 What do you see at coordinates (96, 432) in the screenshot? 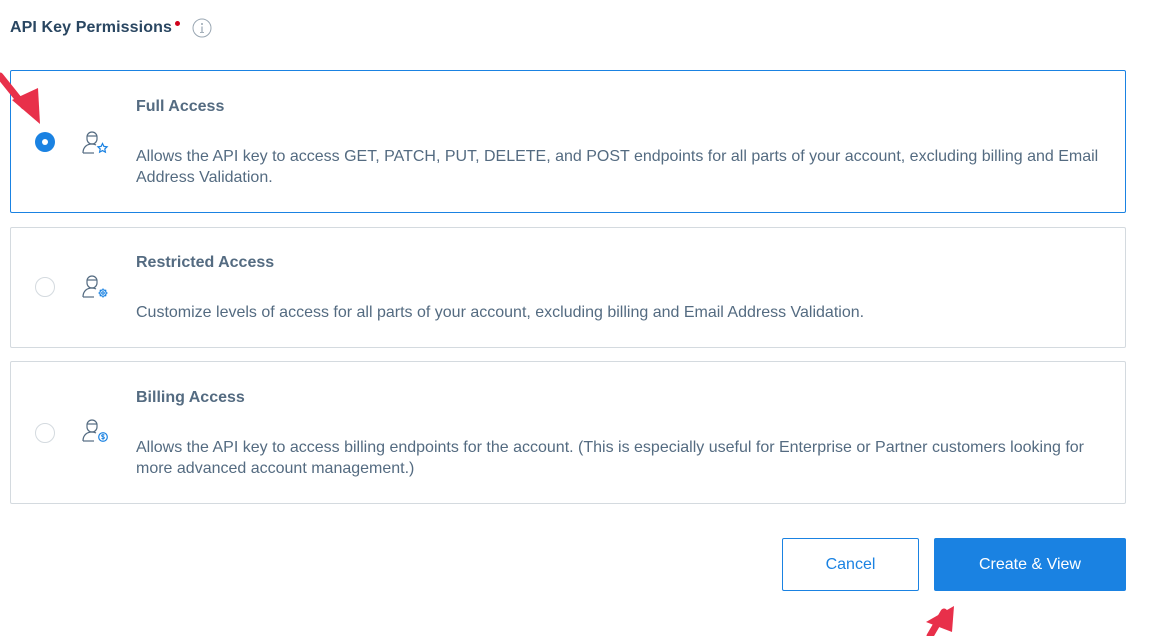
I see `user-dollar-icon` at bounding box center [96, 432].